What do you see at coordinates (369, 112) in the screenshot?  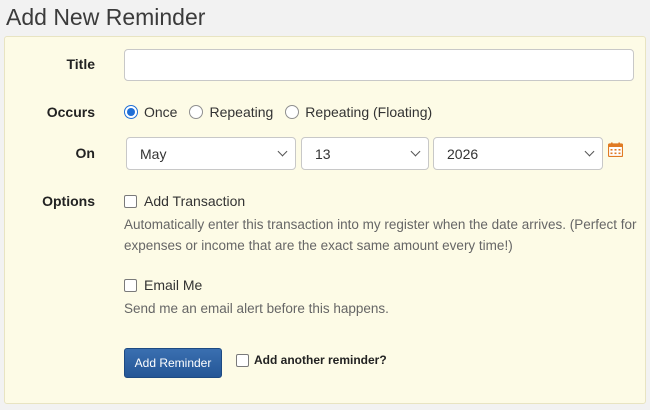 I see `repeating-floating-label: Repeating (Floating)` at bounding box center [369, 112].